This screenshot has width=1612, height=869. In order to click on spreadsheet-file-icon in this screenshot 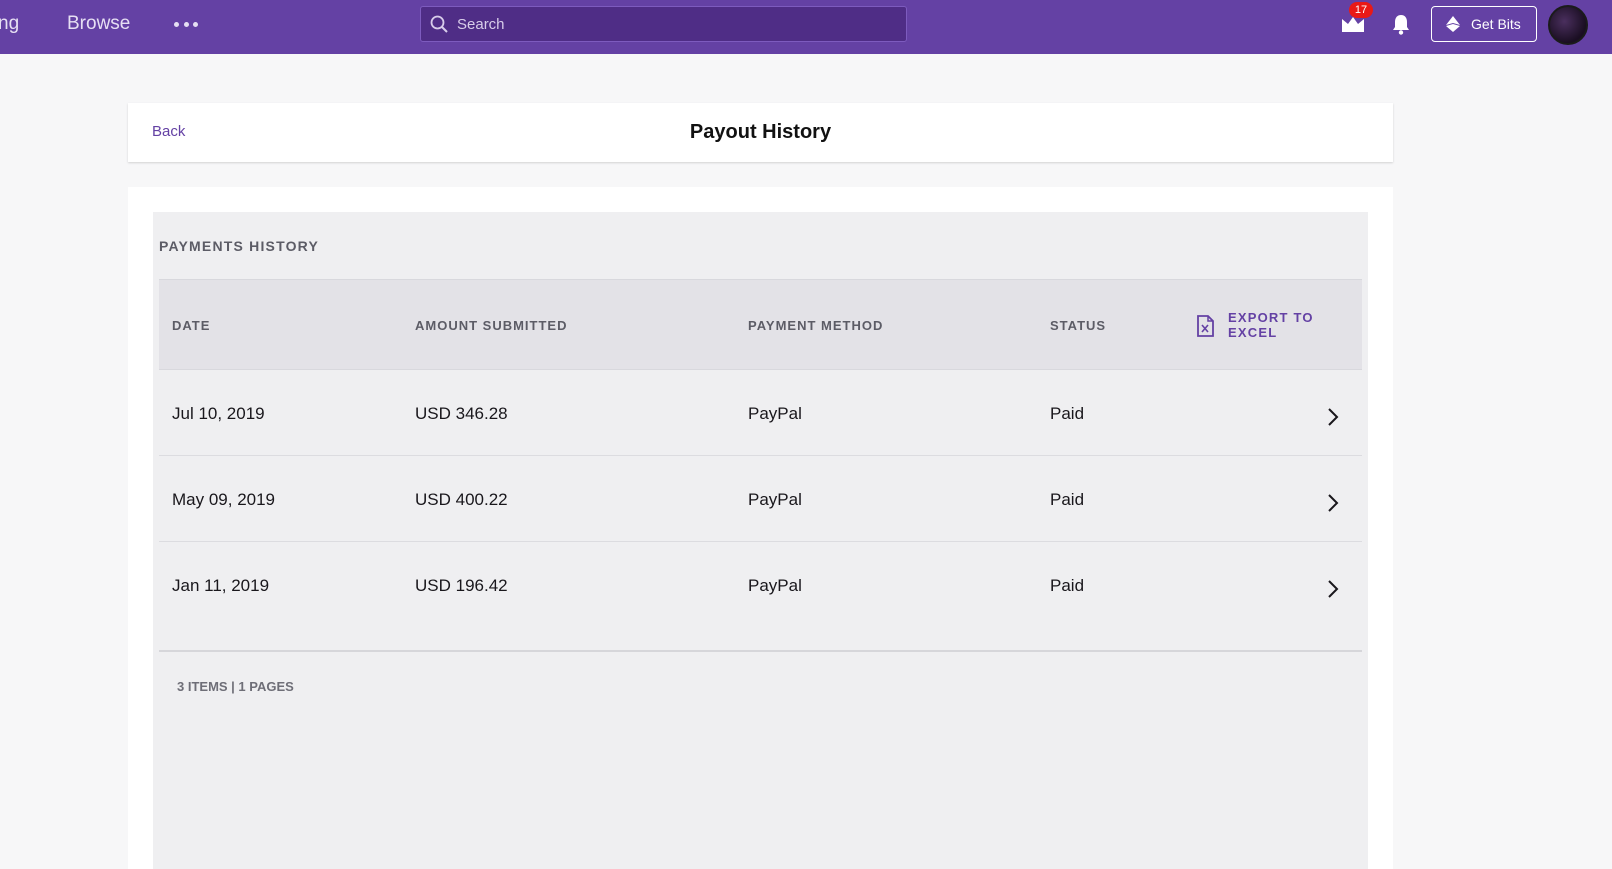, I will do `click(1205, 326)`.